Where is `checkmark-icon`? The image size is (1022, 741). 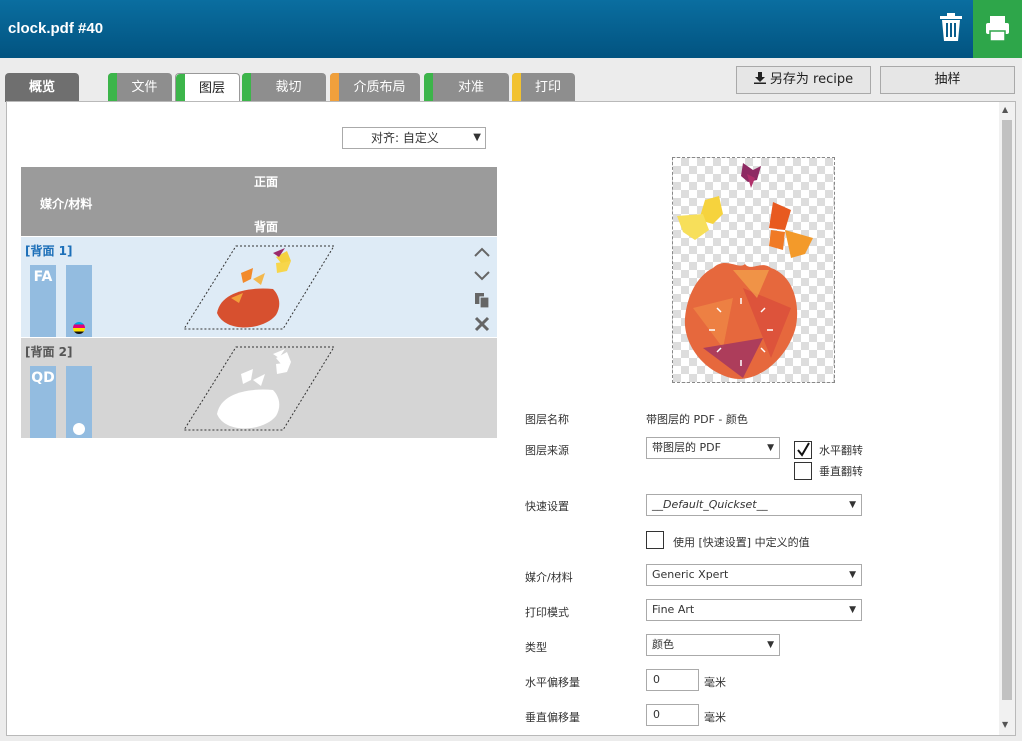
checkmark-icon is located at coordinates (803, 449).